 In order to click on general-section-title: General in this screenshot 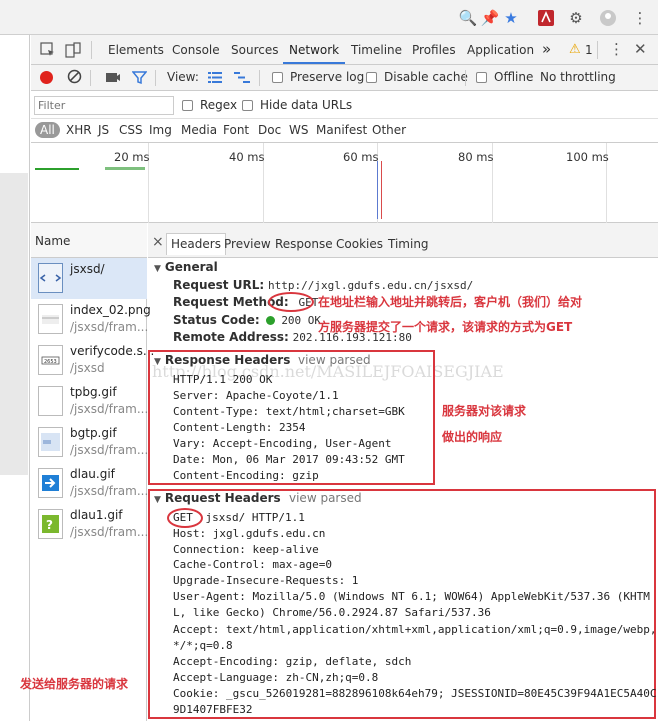, I will do `click(191, 267)`.